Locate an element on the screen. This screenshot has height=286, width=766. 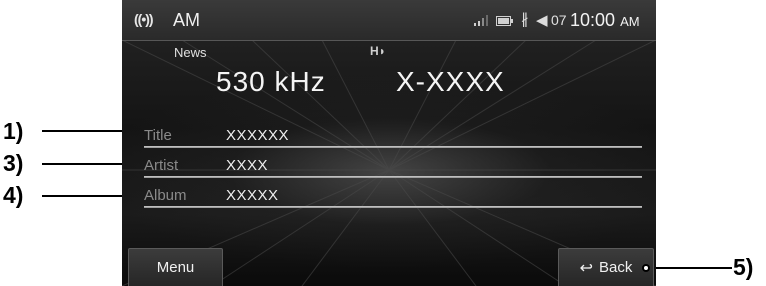
artist-label: Artist is located at coordinates (161, 165).